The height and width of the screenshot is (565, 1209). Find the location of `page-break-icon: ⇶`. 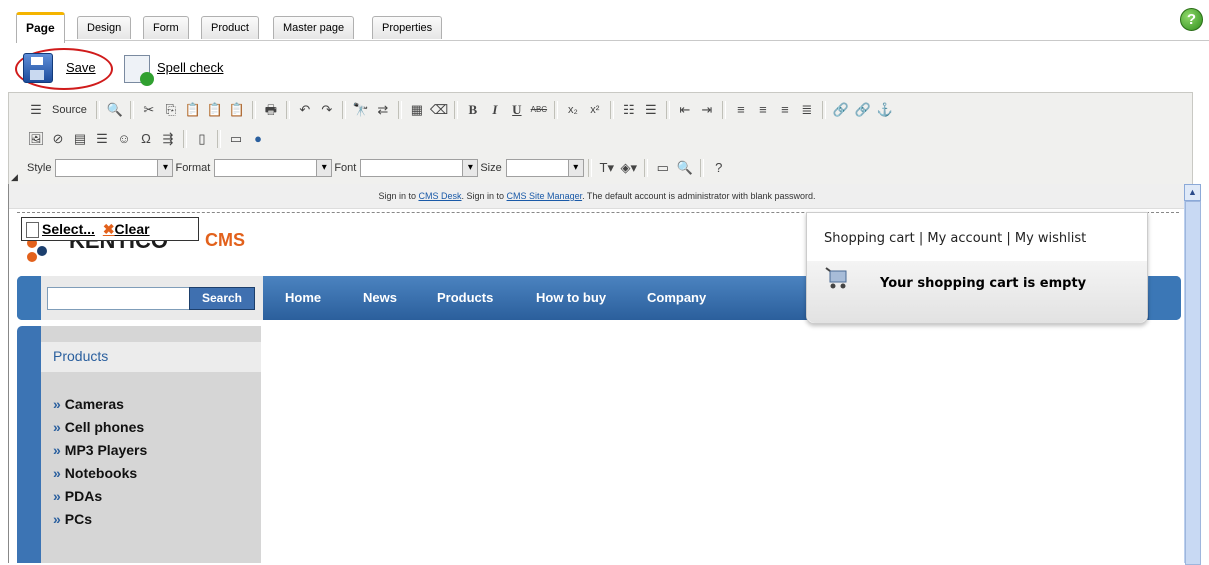

page-break-icon: ⇶ is located at coordinates (168, 139).